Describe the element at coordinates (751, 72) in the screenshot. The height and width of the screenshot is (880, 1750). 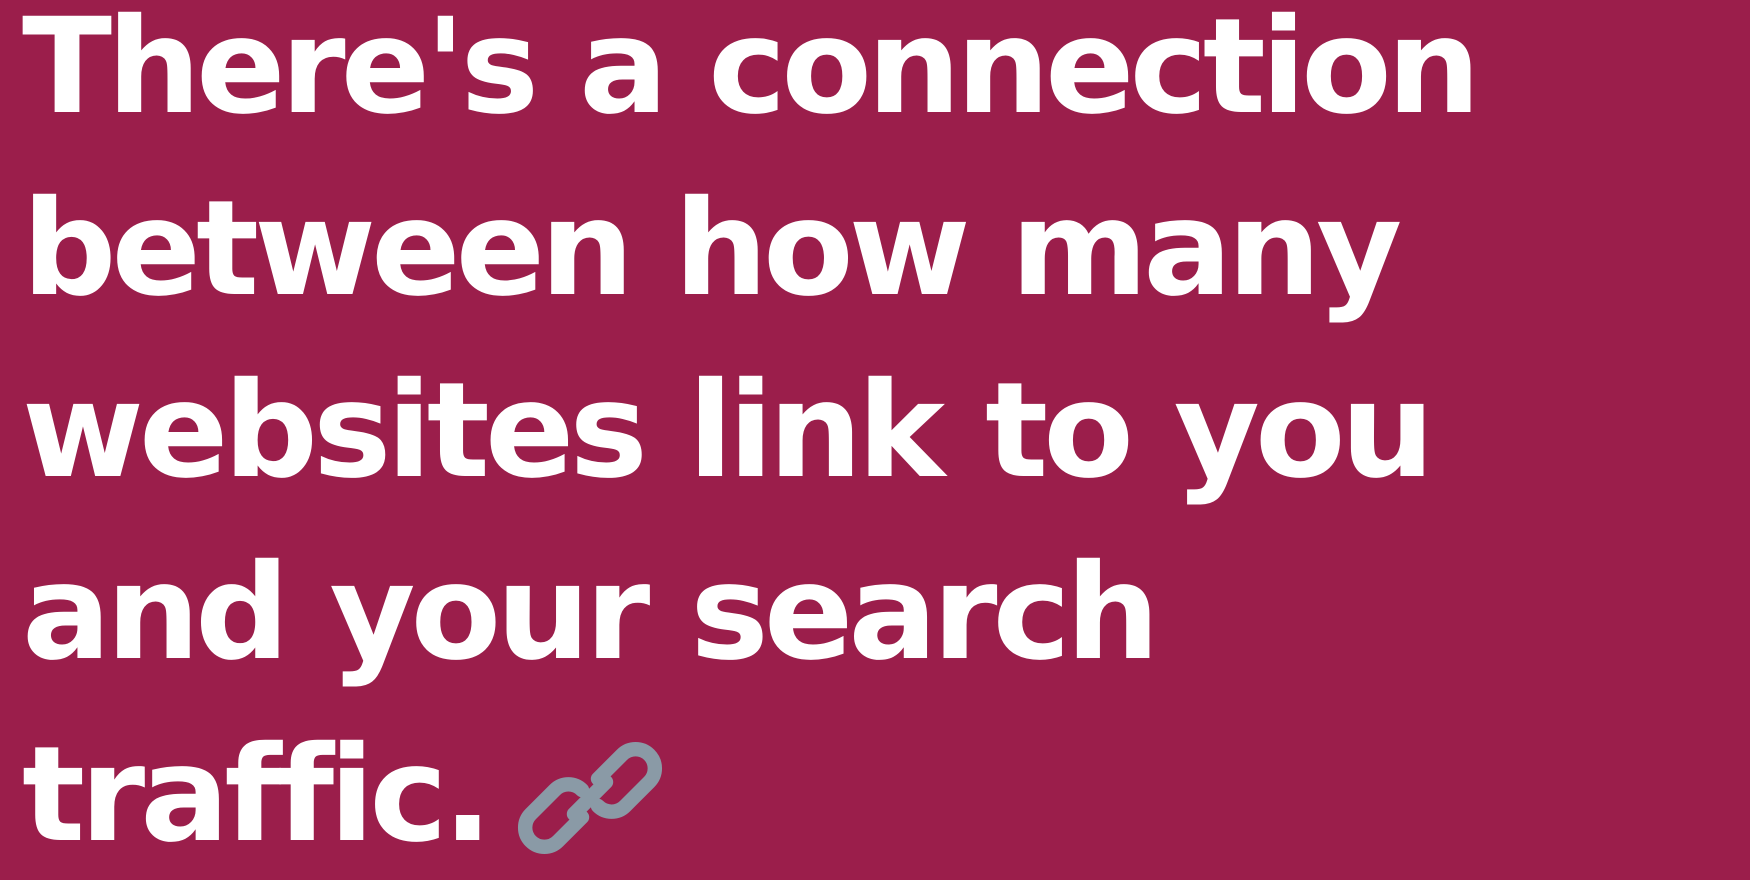
I see `headline-line-1: There's a connection` at that location.